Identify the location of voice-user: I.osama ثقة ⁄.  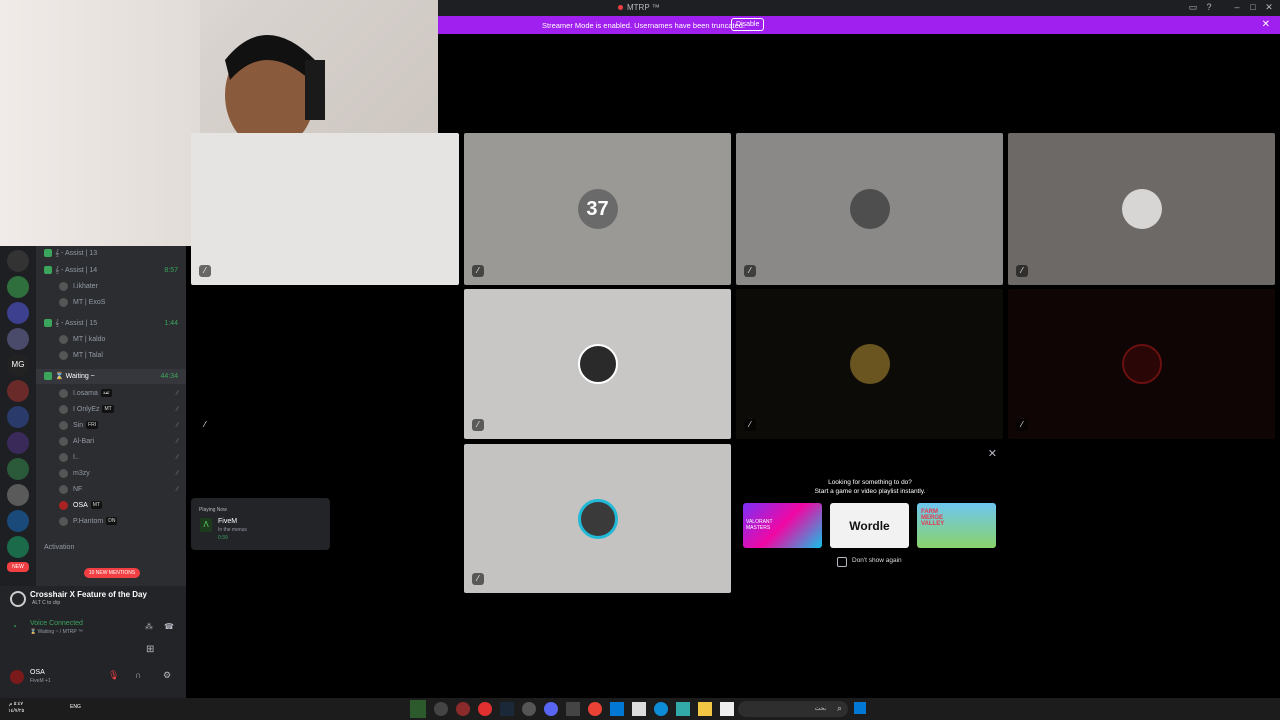
(111, 393).